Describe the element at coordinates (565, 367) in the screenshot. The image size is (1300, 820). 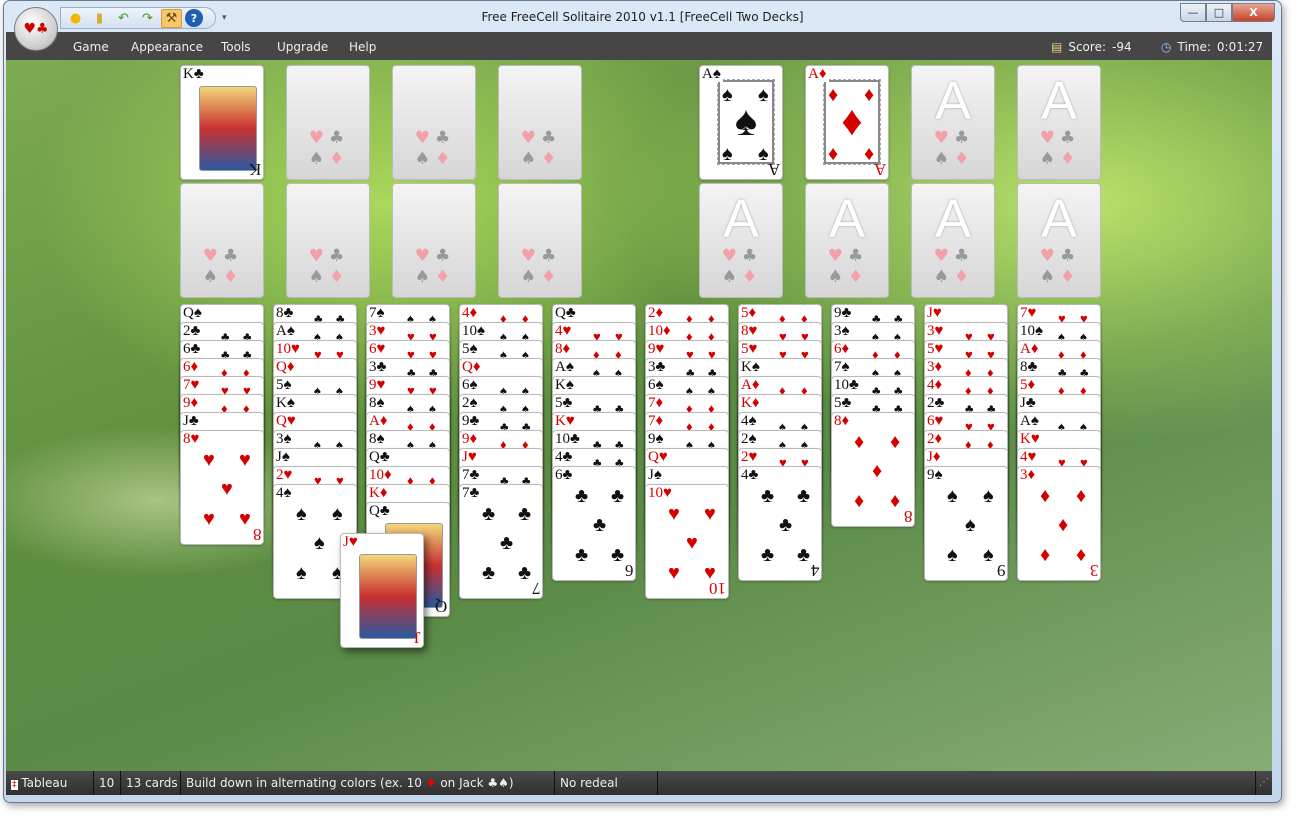
I see `card-label: A♠` at that location.